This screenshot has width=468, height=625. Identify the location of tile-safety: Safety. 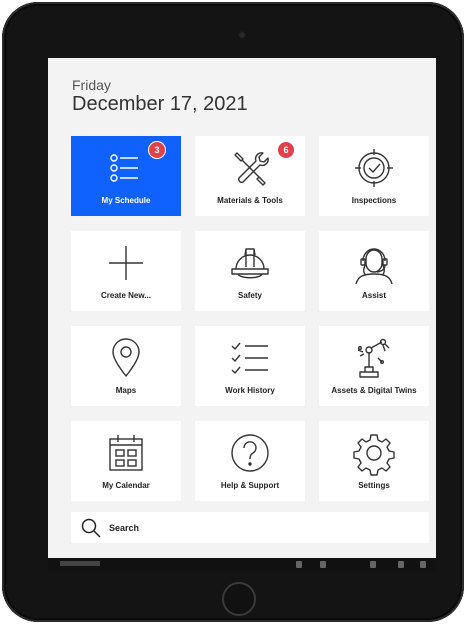
(250, 271).